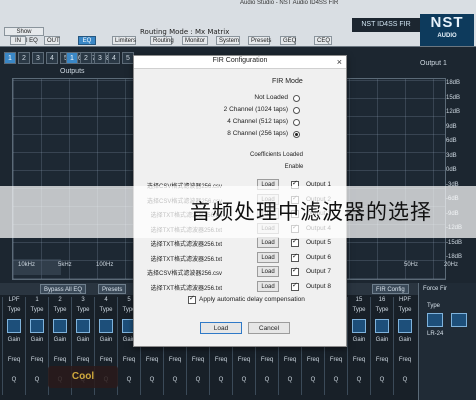  What do you see at coordinates (100, 58) in the screenshot?
I see `output-channel-3-button: 3` at bounding box center [100, 58].